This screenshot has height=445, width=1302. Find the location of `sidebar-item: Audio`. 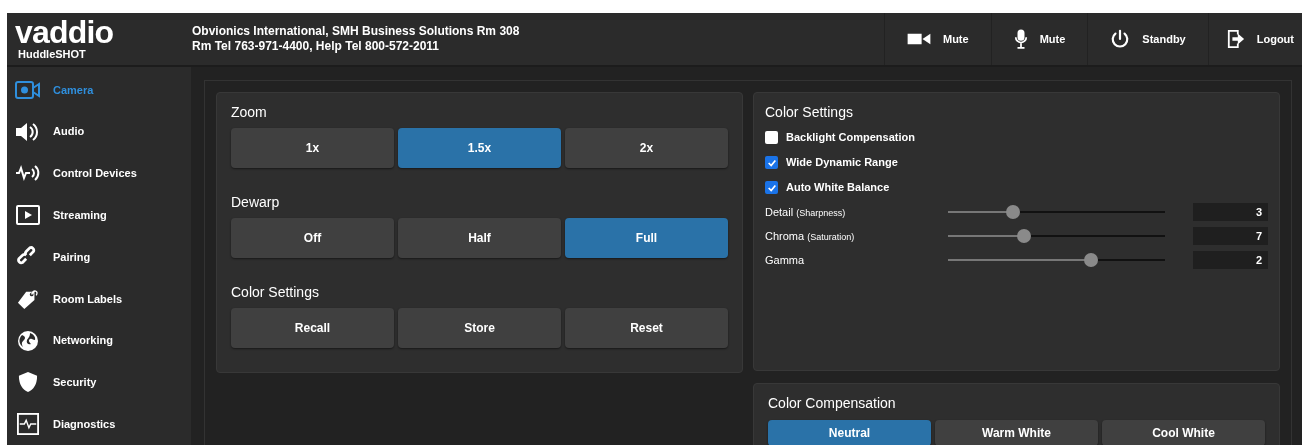

sidebar-item: Audio is located at coordinates (99, 131).